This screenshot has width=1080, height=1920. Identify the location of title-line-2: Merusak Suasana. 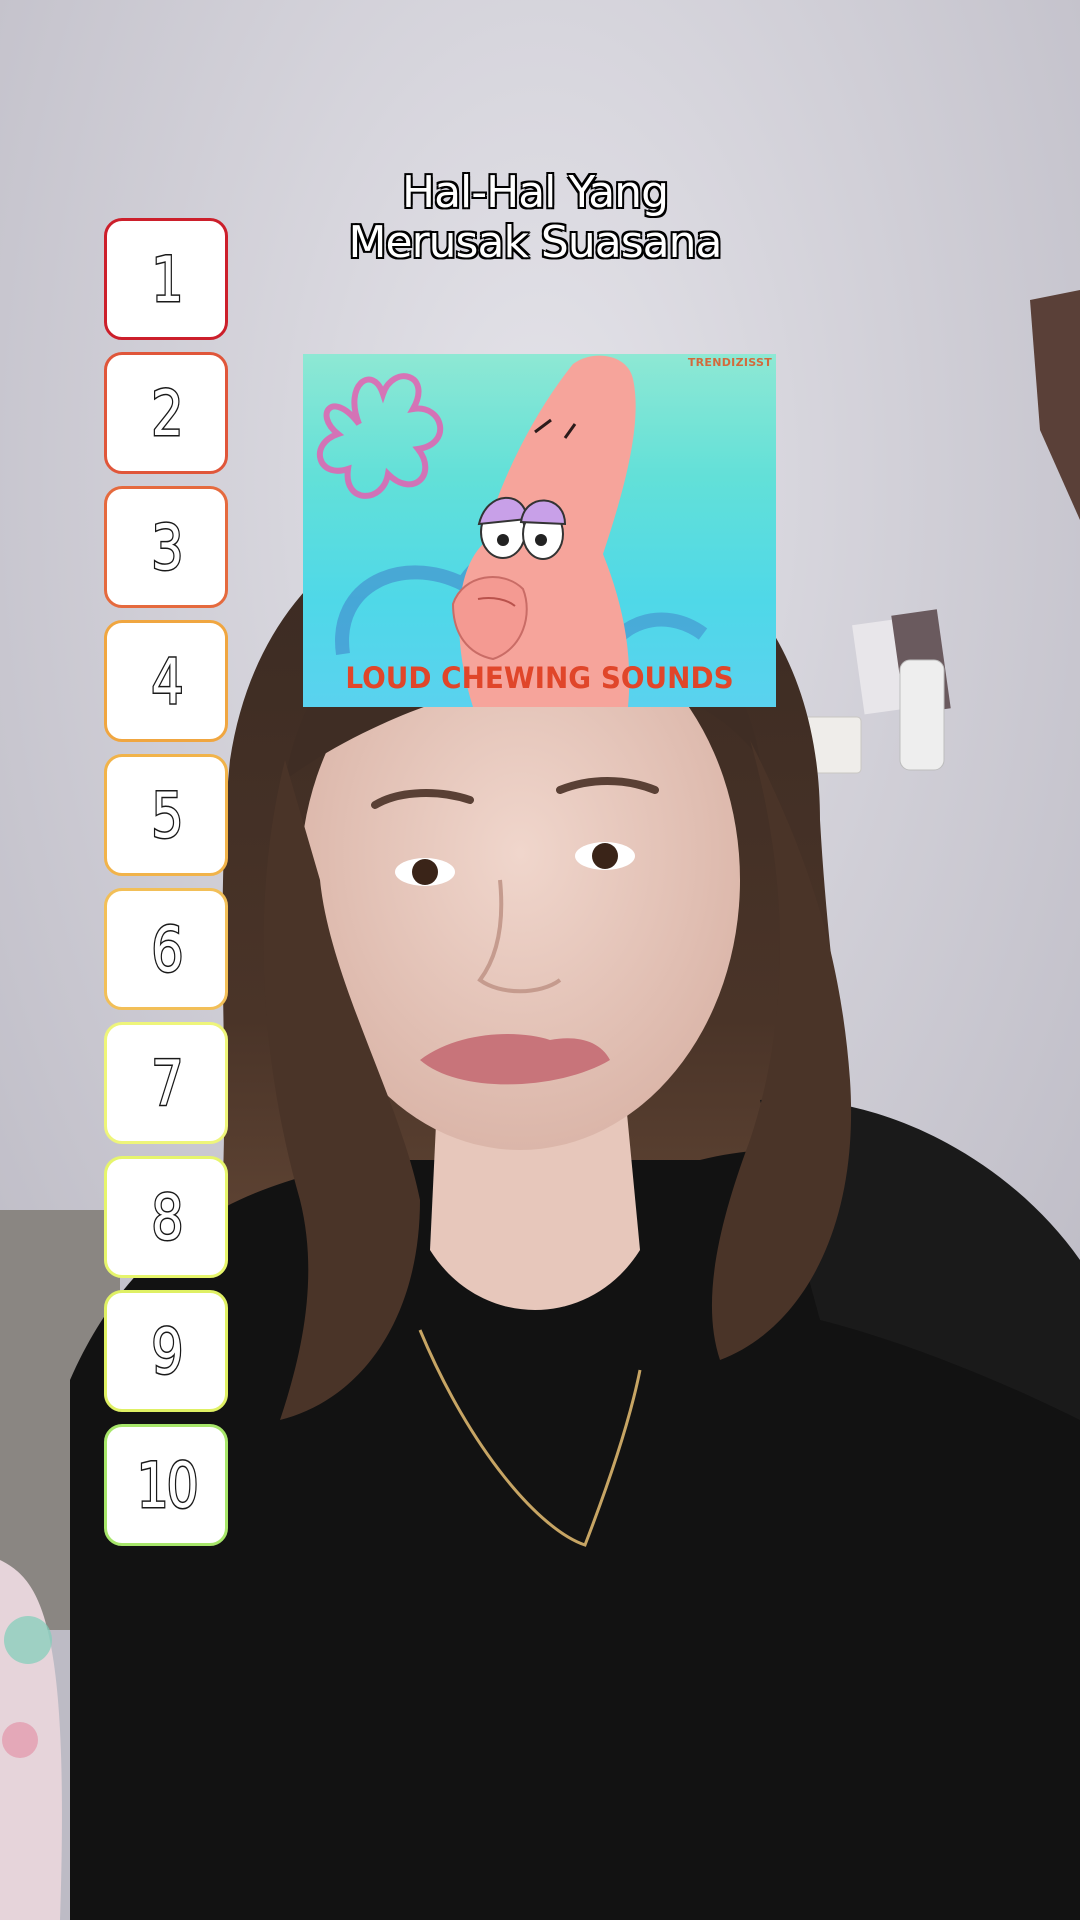
(536, 243).